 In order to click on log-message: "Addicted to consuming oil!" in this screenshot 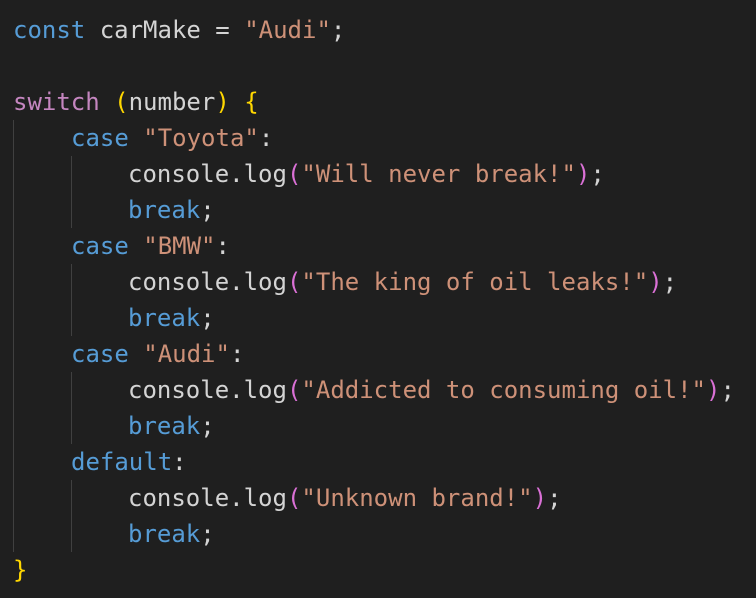, I will do `click(503, 390)`.